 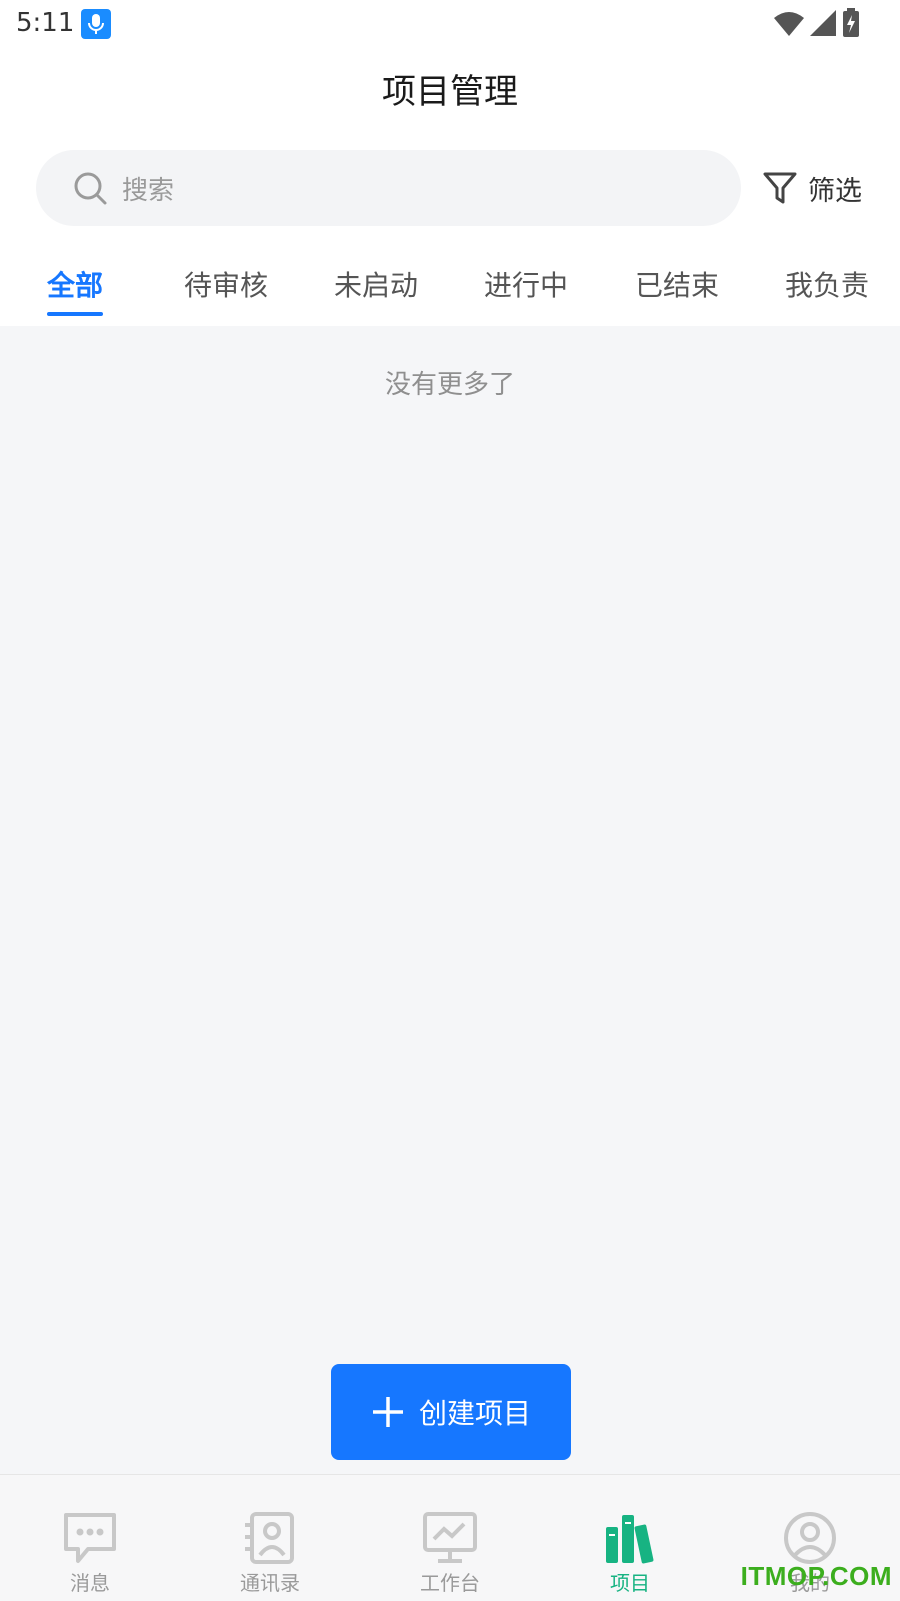 I want to click on nav-item-messages: 消息, so click(x=90, y=1556).